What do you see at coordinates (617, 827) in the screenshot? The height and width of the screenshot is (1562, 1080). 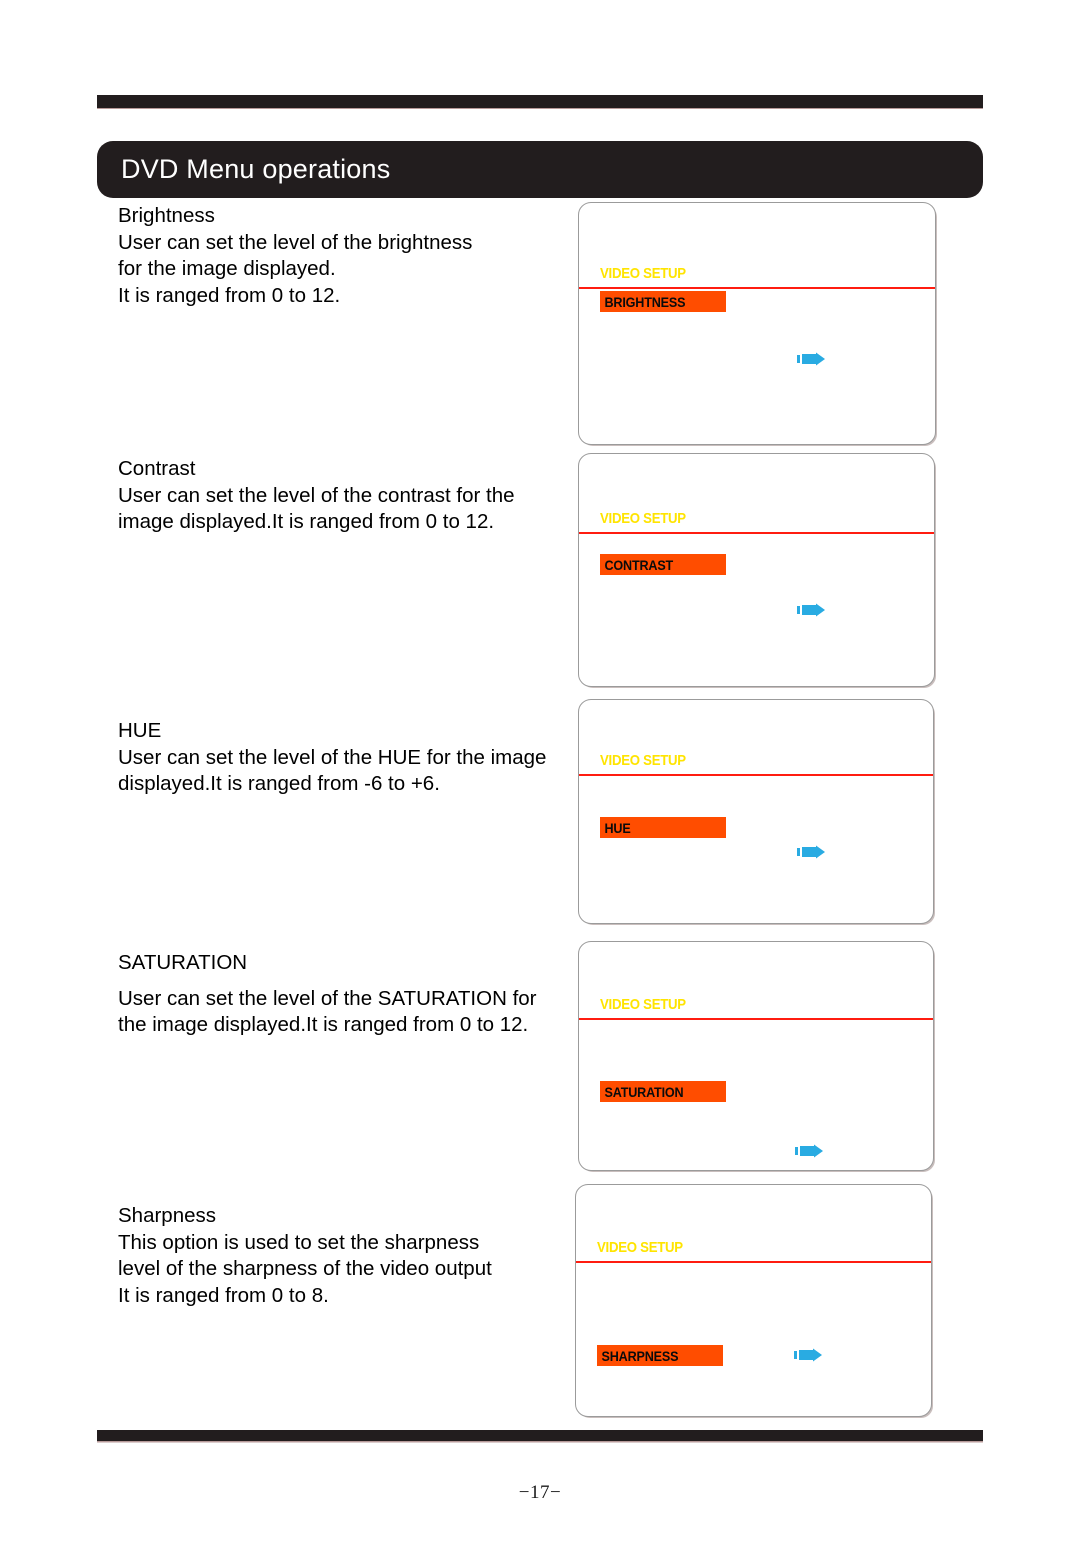 I see `osd-item-label: HUE` at bounding box center [617, 827].